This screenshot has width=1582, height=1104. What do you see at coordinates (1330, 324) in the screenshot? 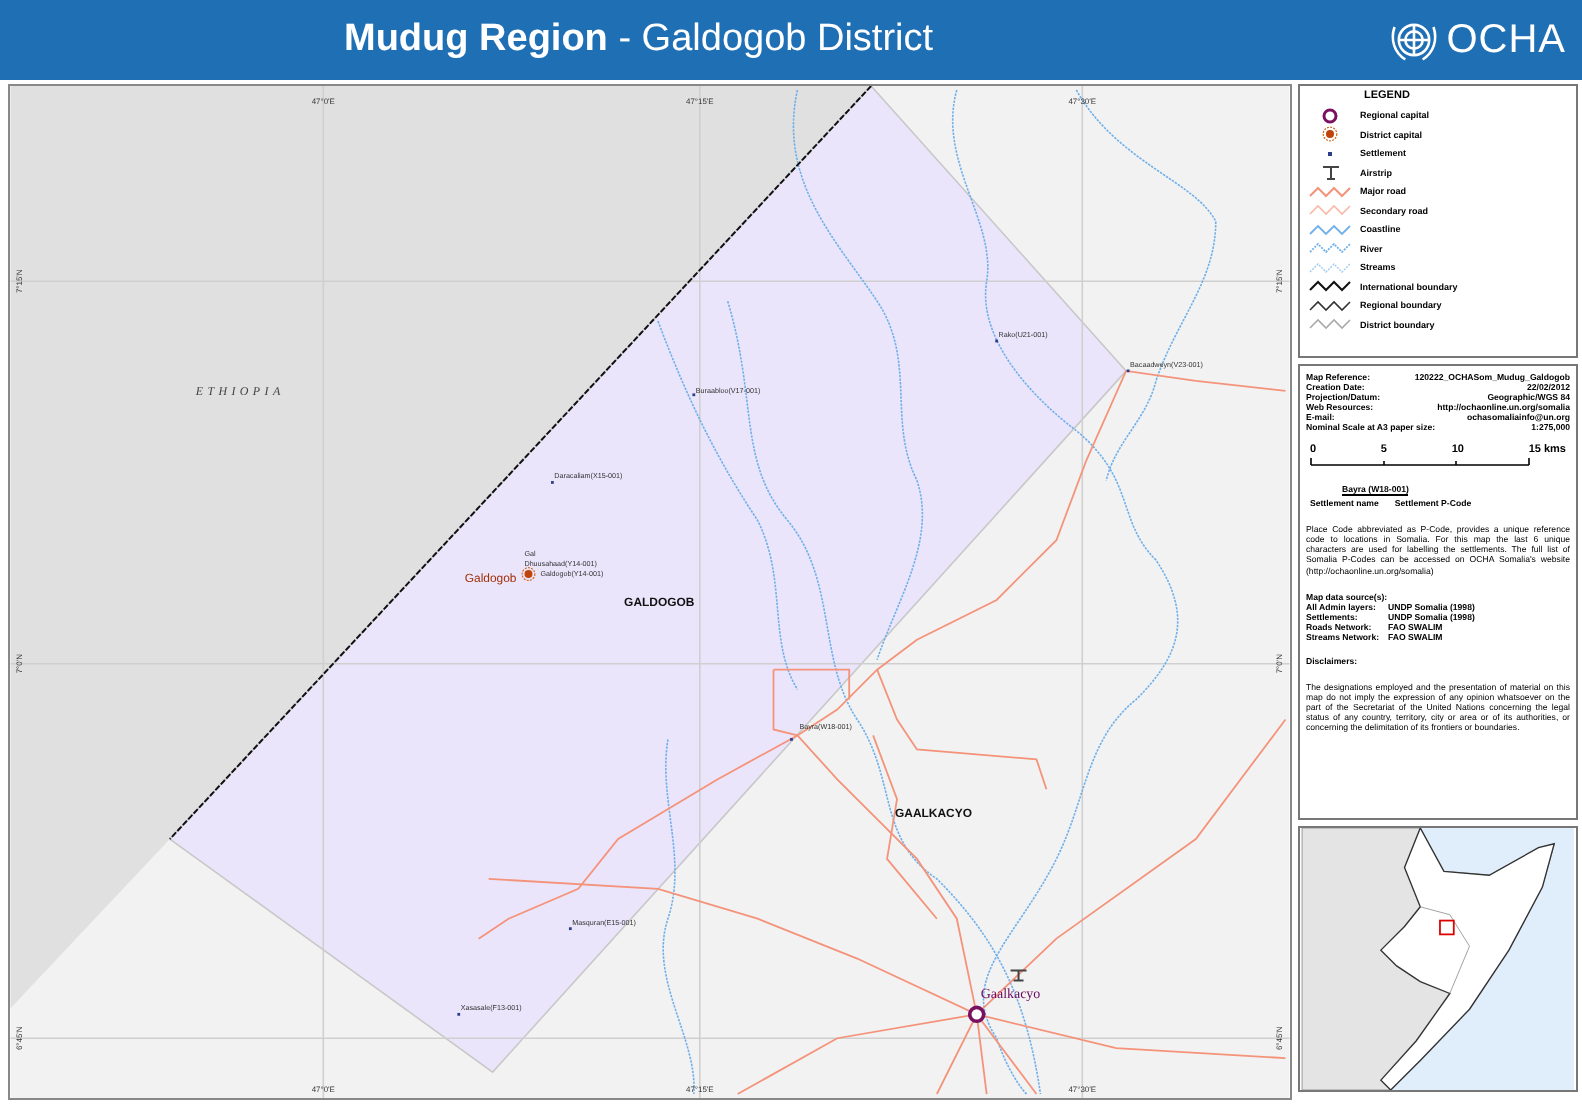
I see `district-boundary-symbol-icon` at bounding box center [1330, 324].